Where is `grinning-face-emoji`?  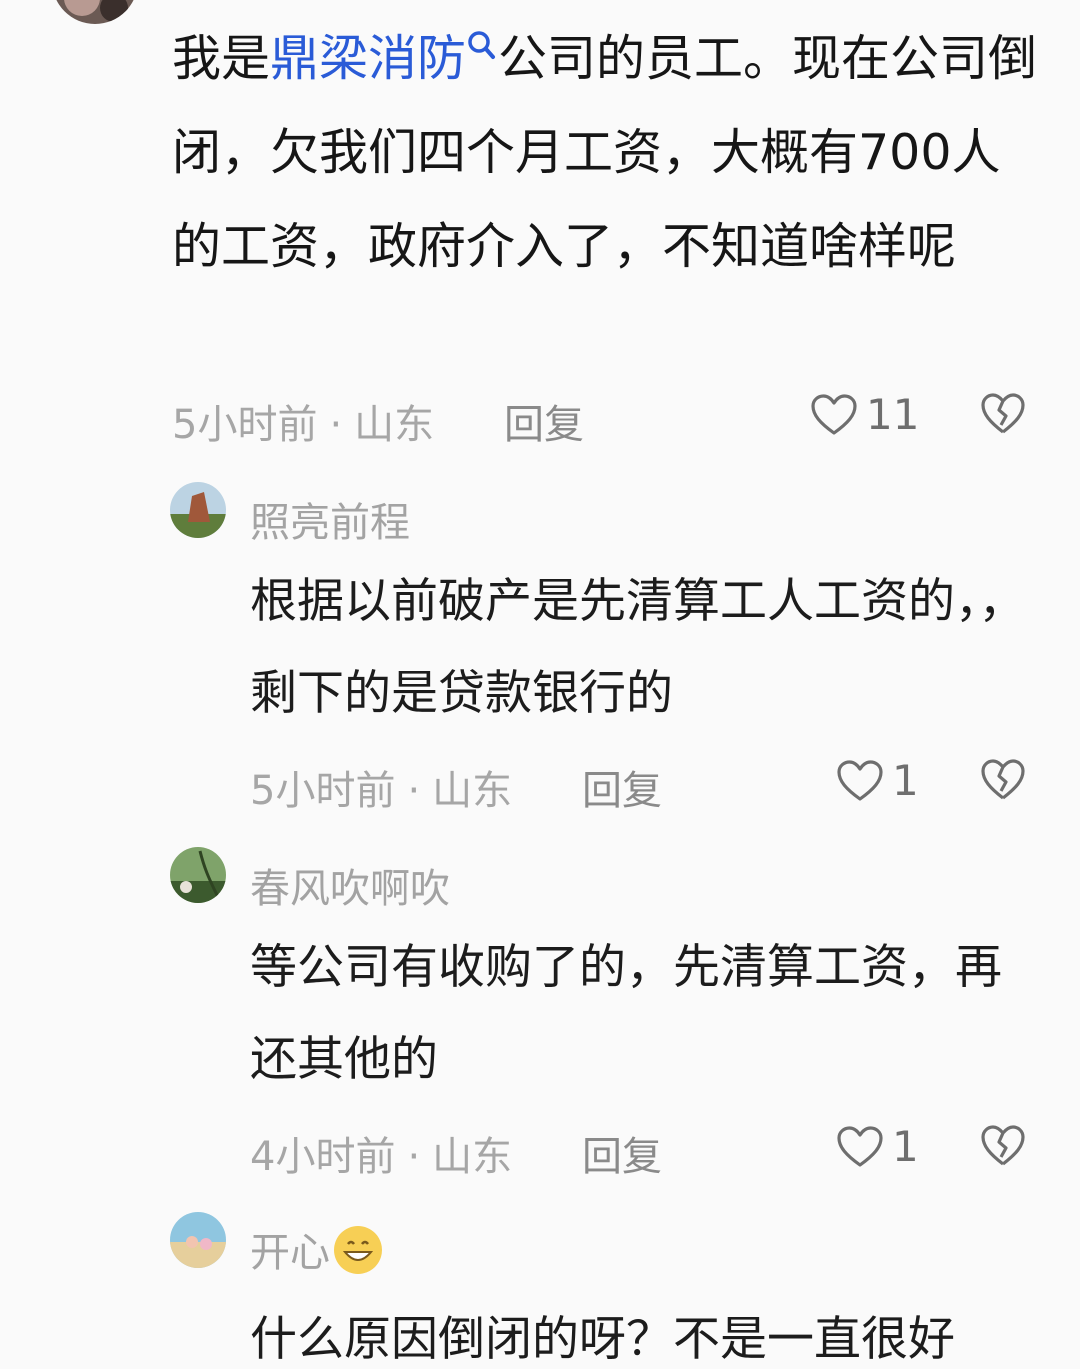 grinning-face-emoji is located at coordinates (358, 1250).